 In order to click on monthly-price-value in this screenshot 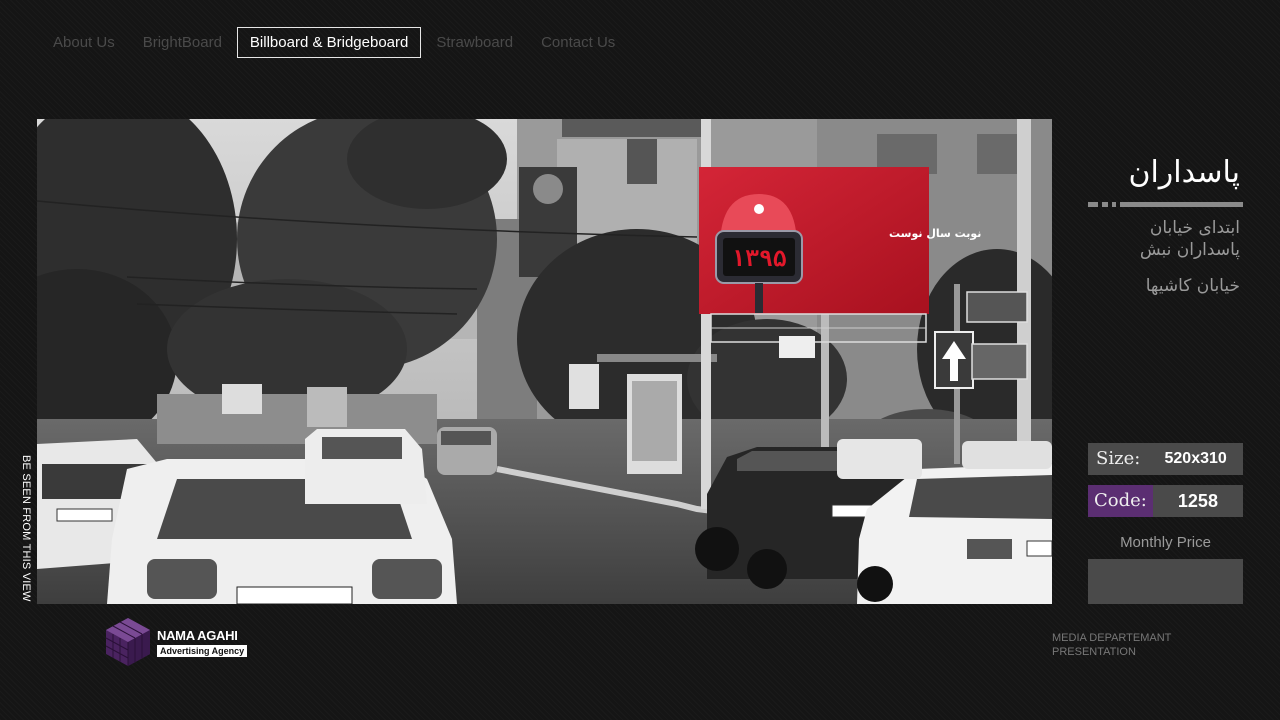, I will do `click(1165, 581)`.